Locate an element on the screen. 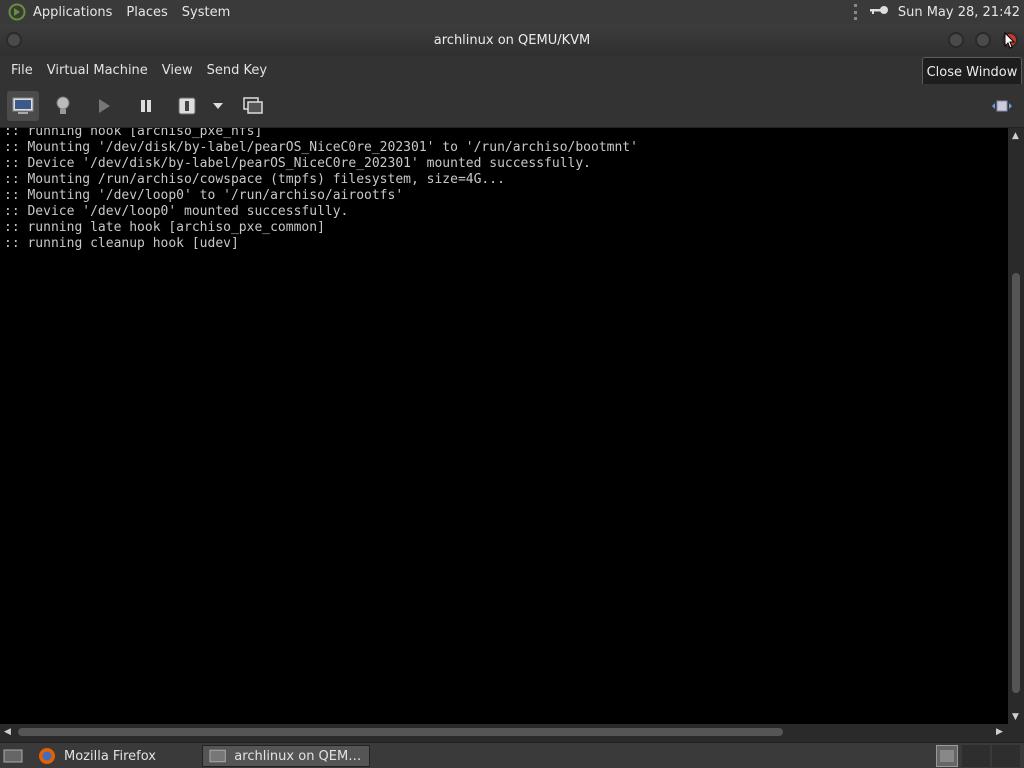 Image resolution: width=1024 pixels, height=768 pixels. power-icon is located at coordinates (187, 106).